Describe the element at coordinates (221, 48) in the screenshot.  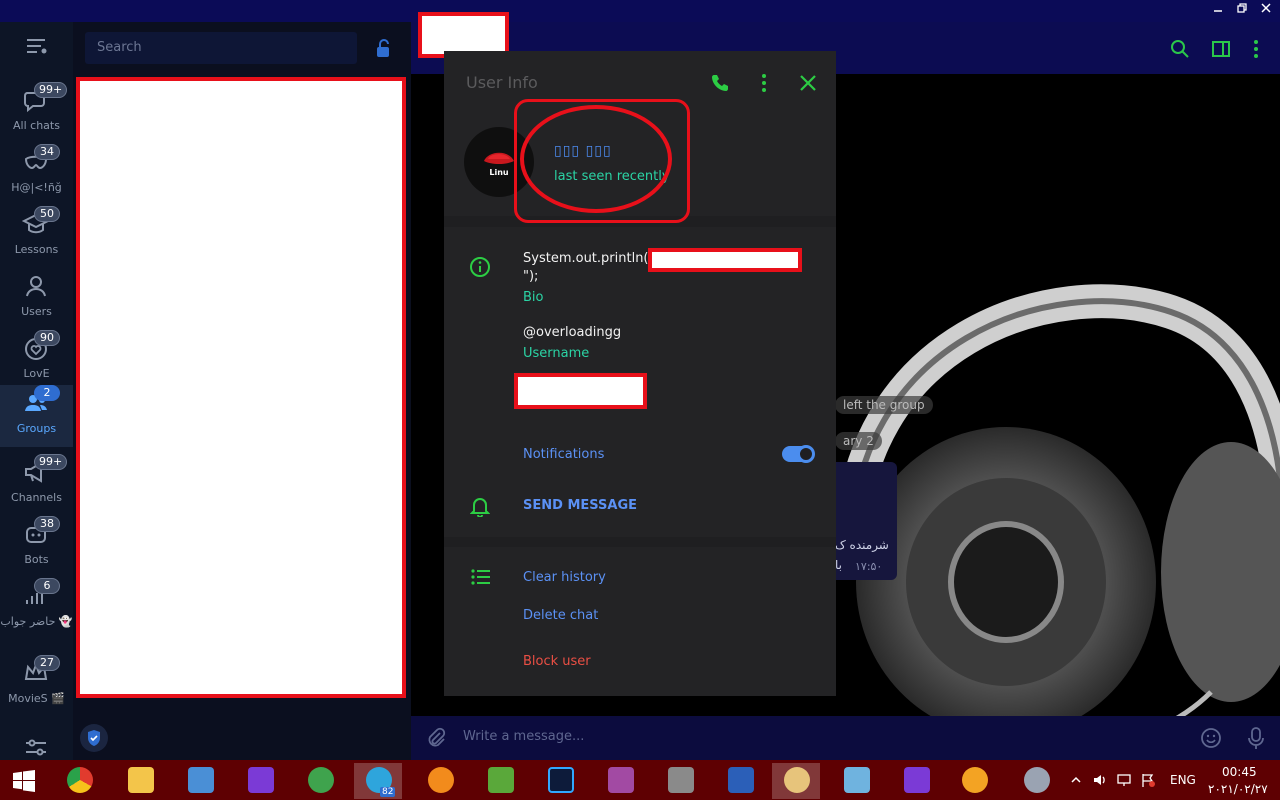
I see `search-input: Search` at that location.